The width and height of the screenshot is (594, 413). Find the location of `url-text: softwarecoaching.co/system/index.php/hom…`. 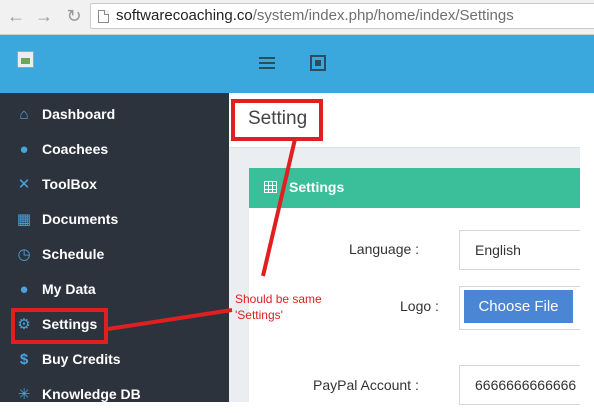

url-text: softwarecoaching.co/system/index.php/hom… is located at coordinates (315, 15).